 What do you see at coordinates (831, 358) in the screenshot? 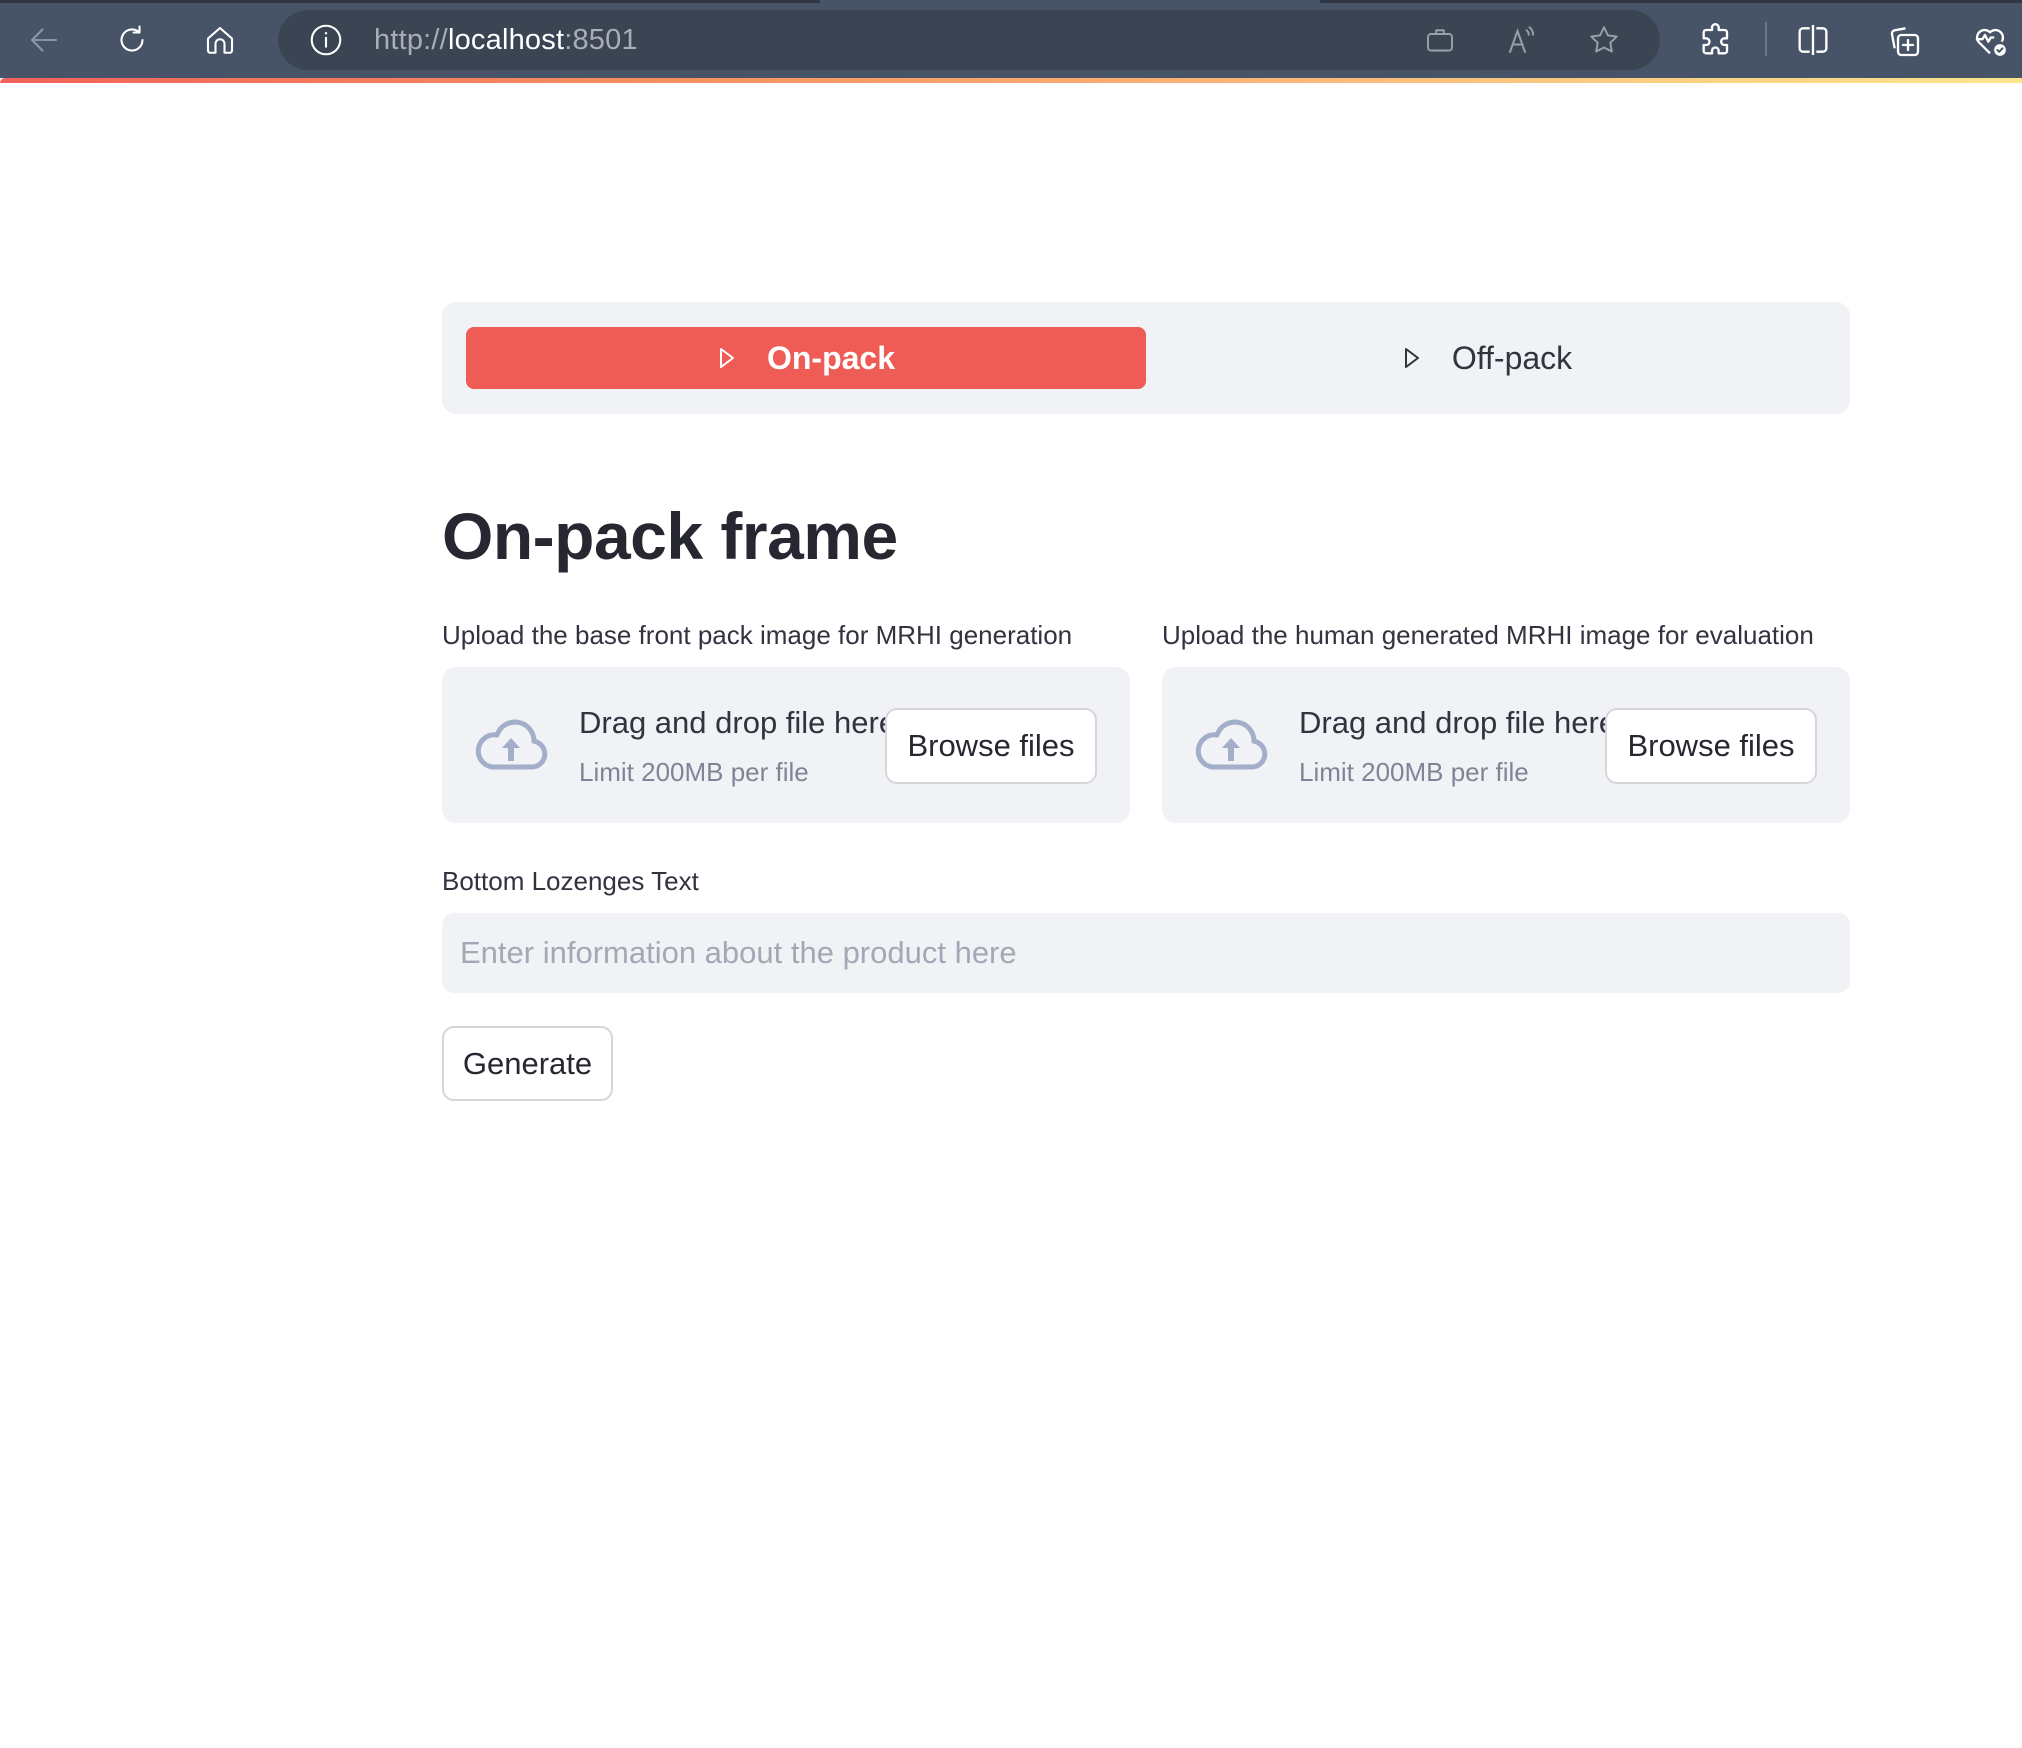
I see `tab-label: On-pack` at bounding box center [831, 358].